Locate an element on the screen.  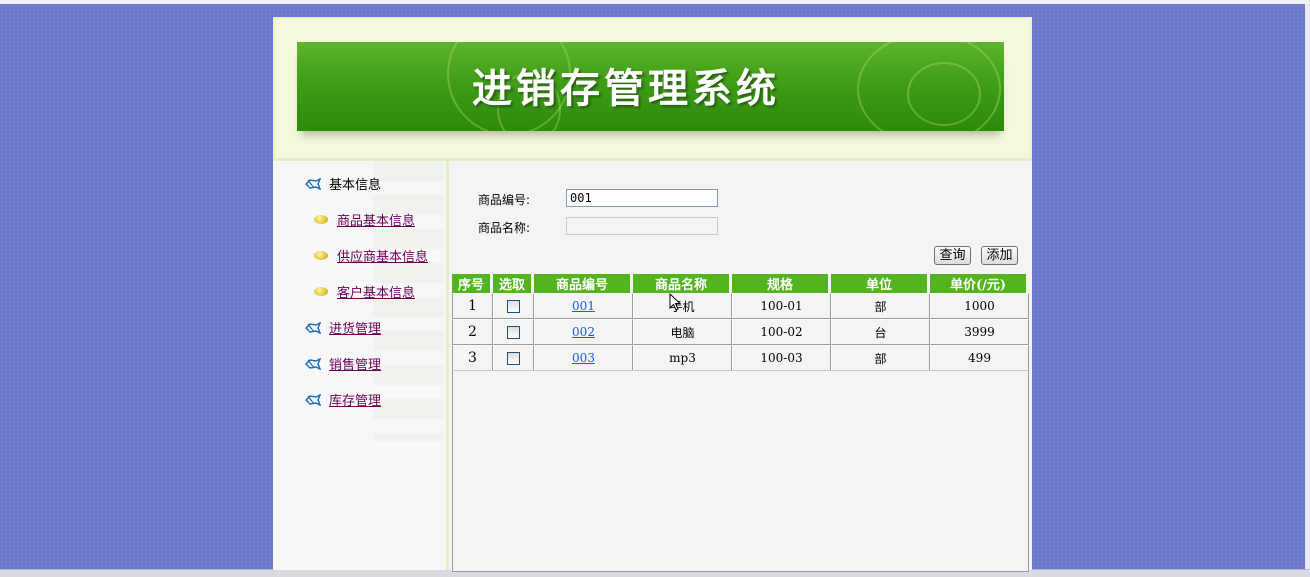
sidebar-item-product-info: 商品基本信息 is located at coordinates (364, 219).